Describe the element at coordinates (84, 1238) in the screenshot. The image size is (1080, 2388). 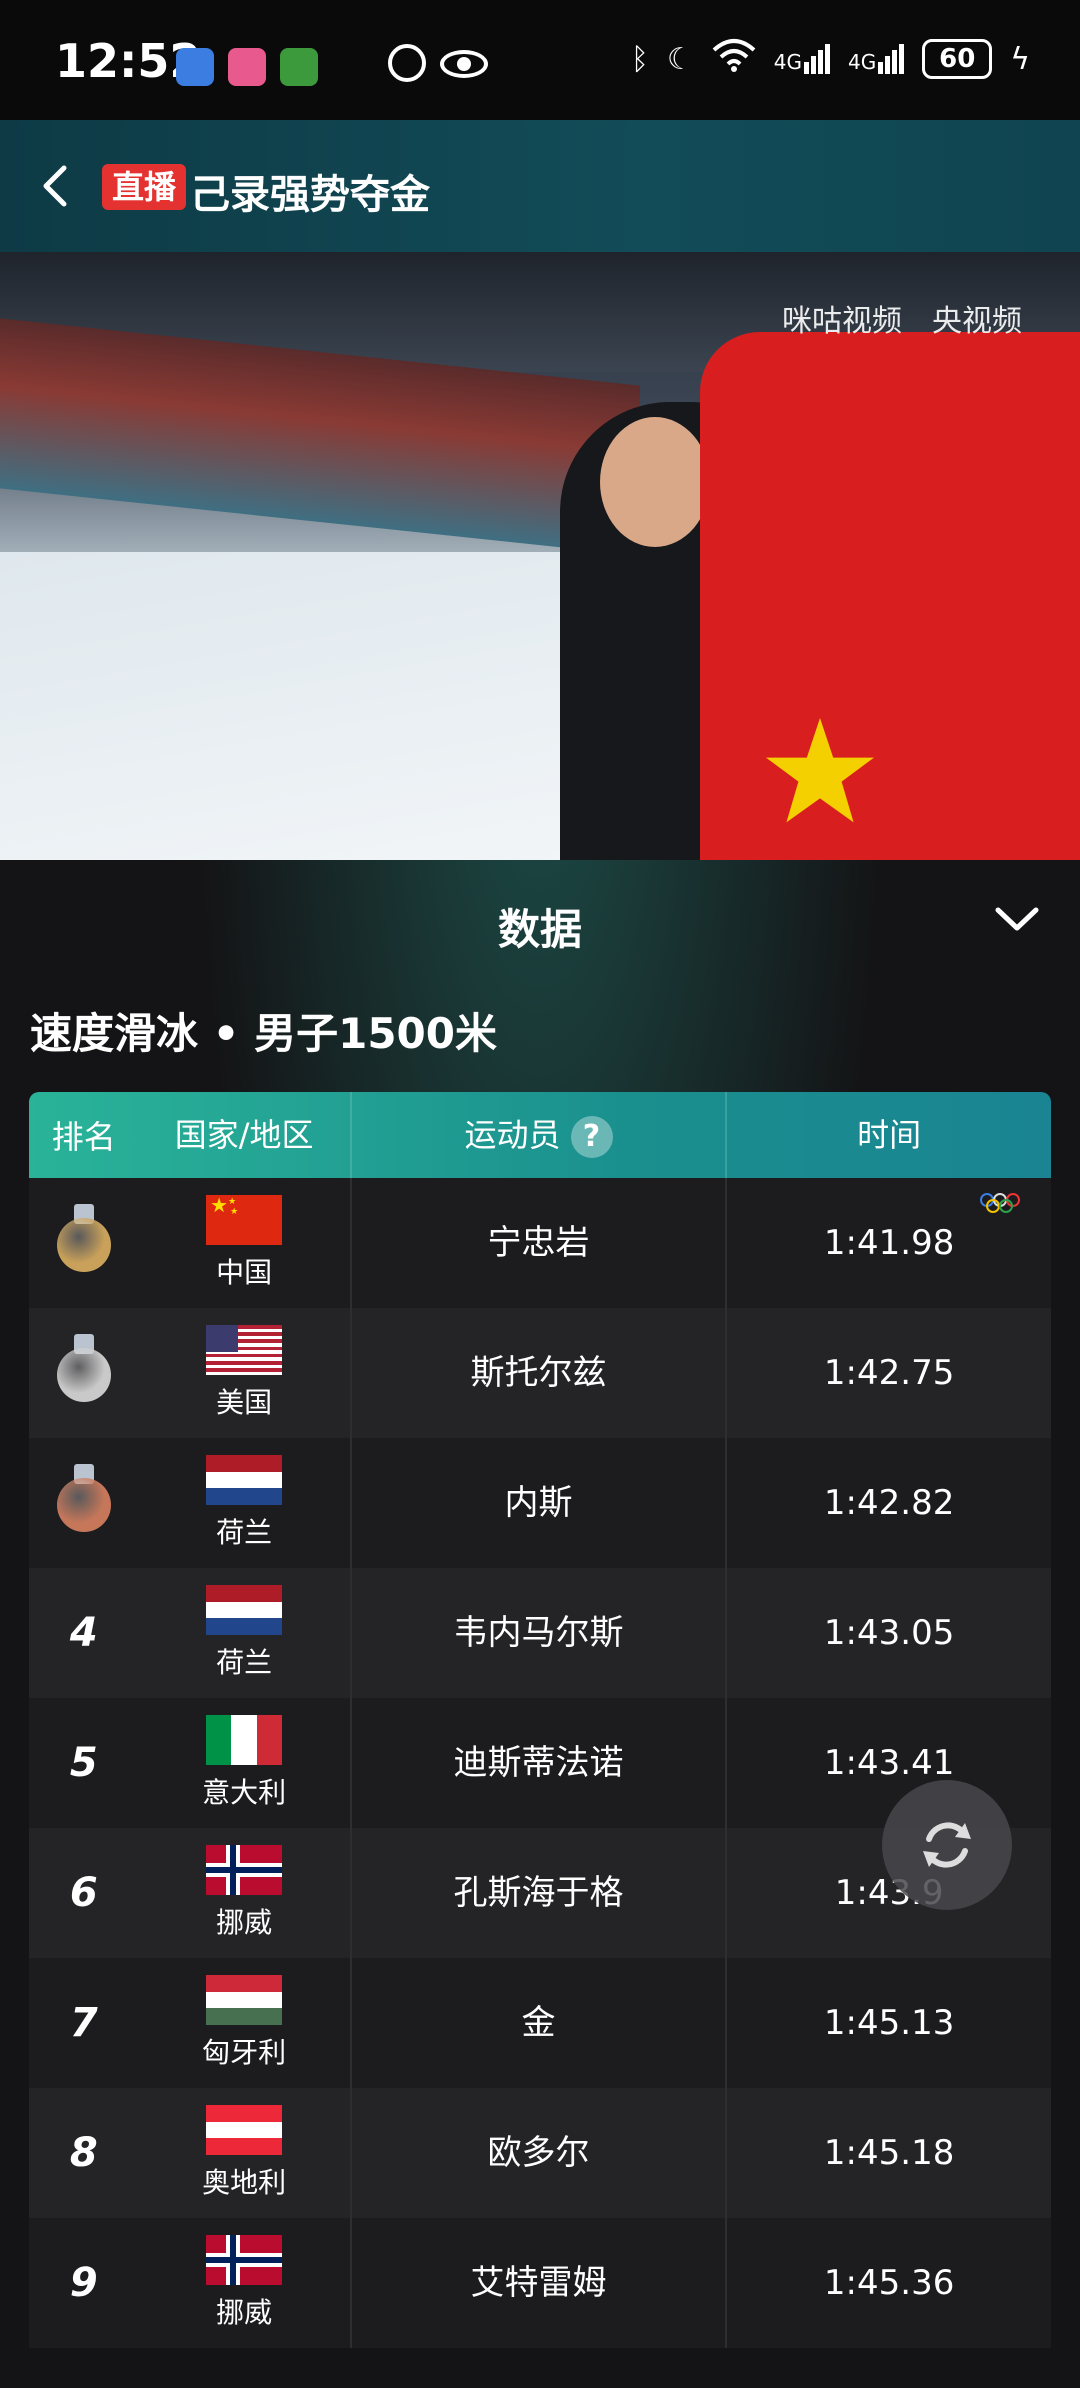
I see `gold-medal-icon` at that location.